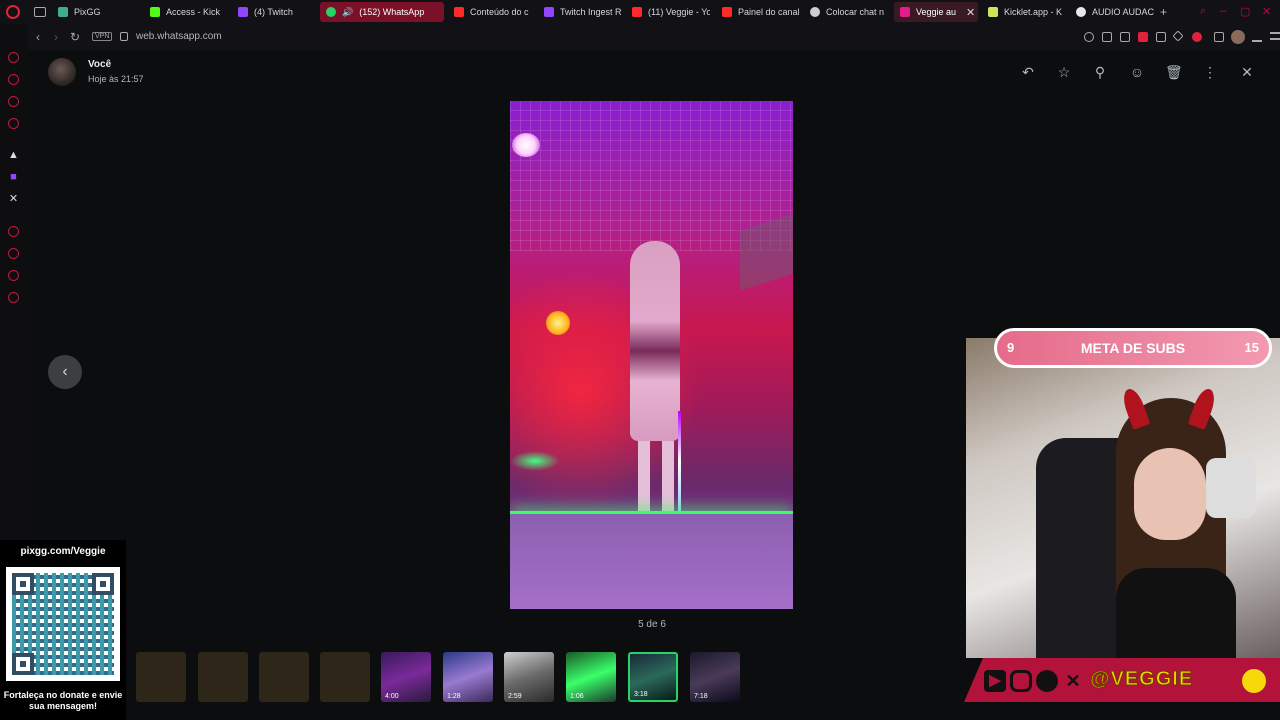 The width and height of the screenshot is (1280, 720). Describe the element at coordinates (1024, 12) in the screenshot. I see `tab-kicklet: Kicklet.app - K` at that location.